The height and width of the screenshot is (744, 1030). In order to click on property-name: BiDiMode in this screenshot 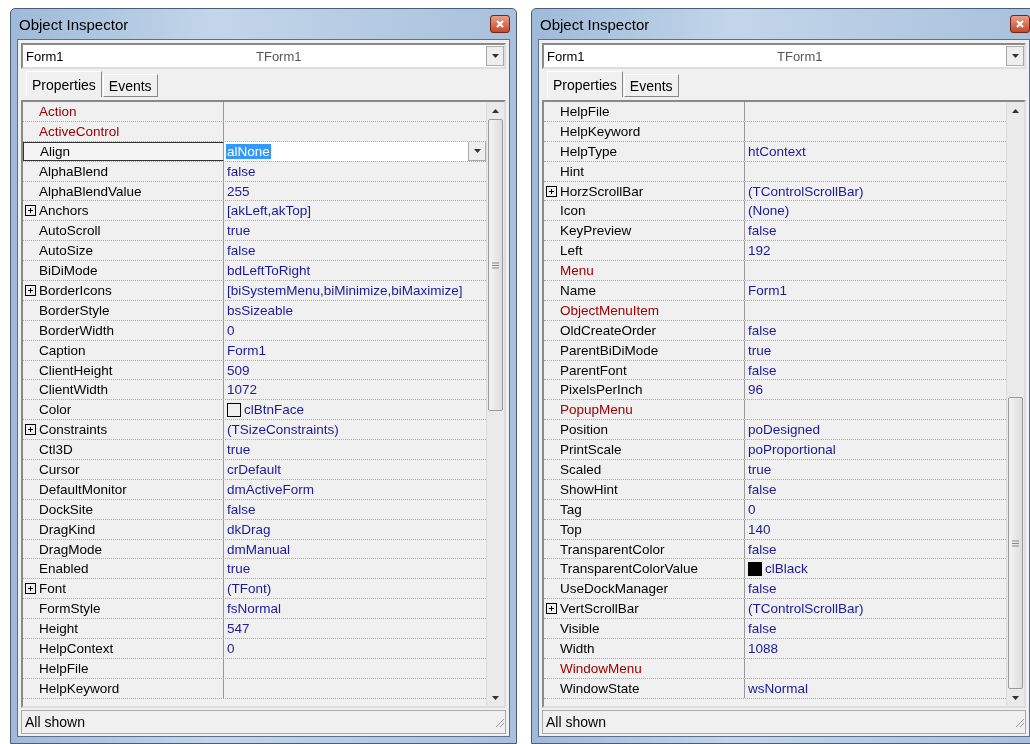, I will do `click(123, 270)`.